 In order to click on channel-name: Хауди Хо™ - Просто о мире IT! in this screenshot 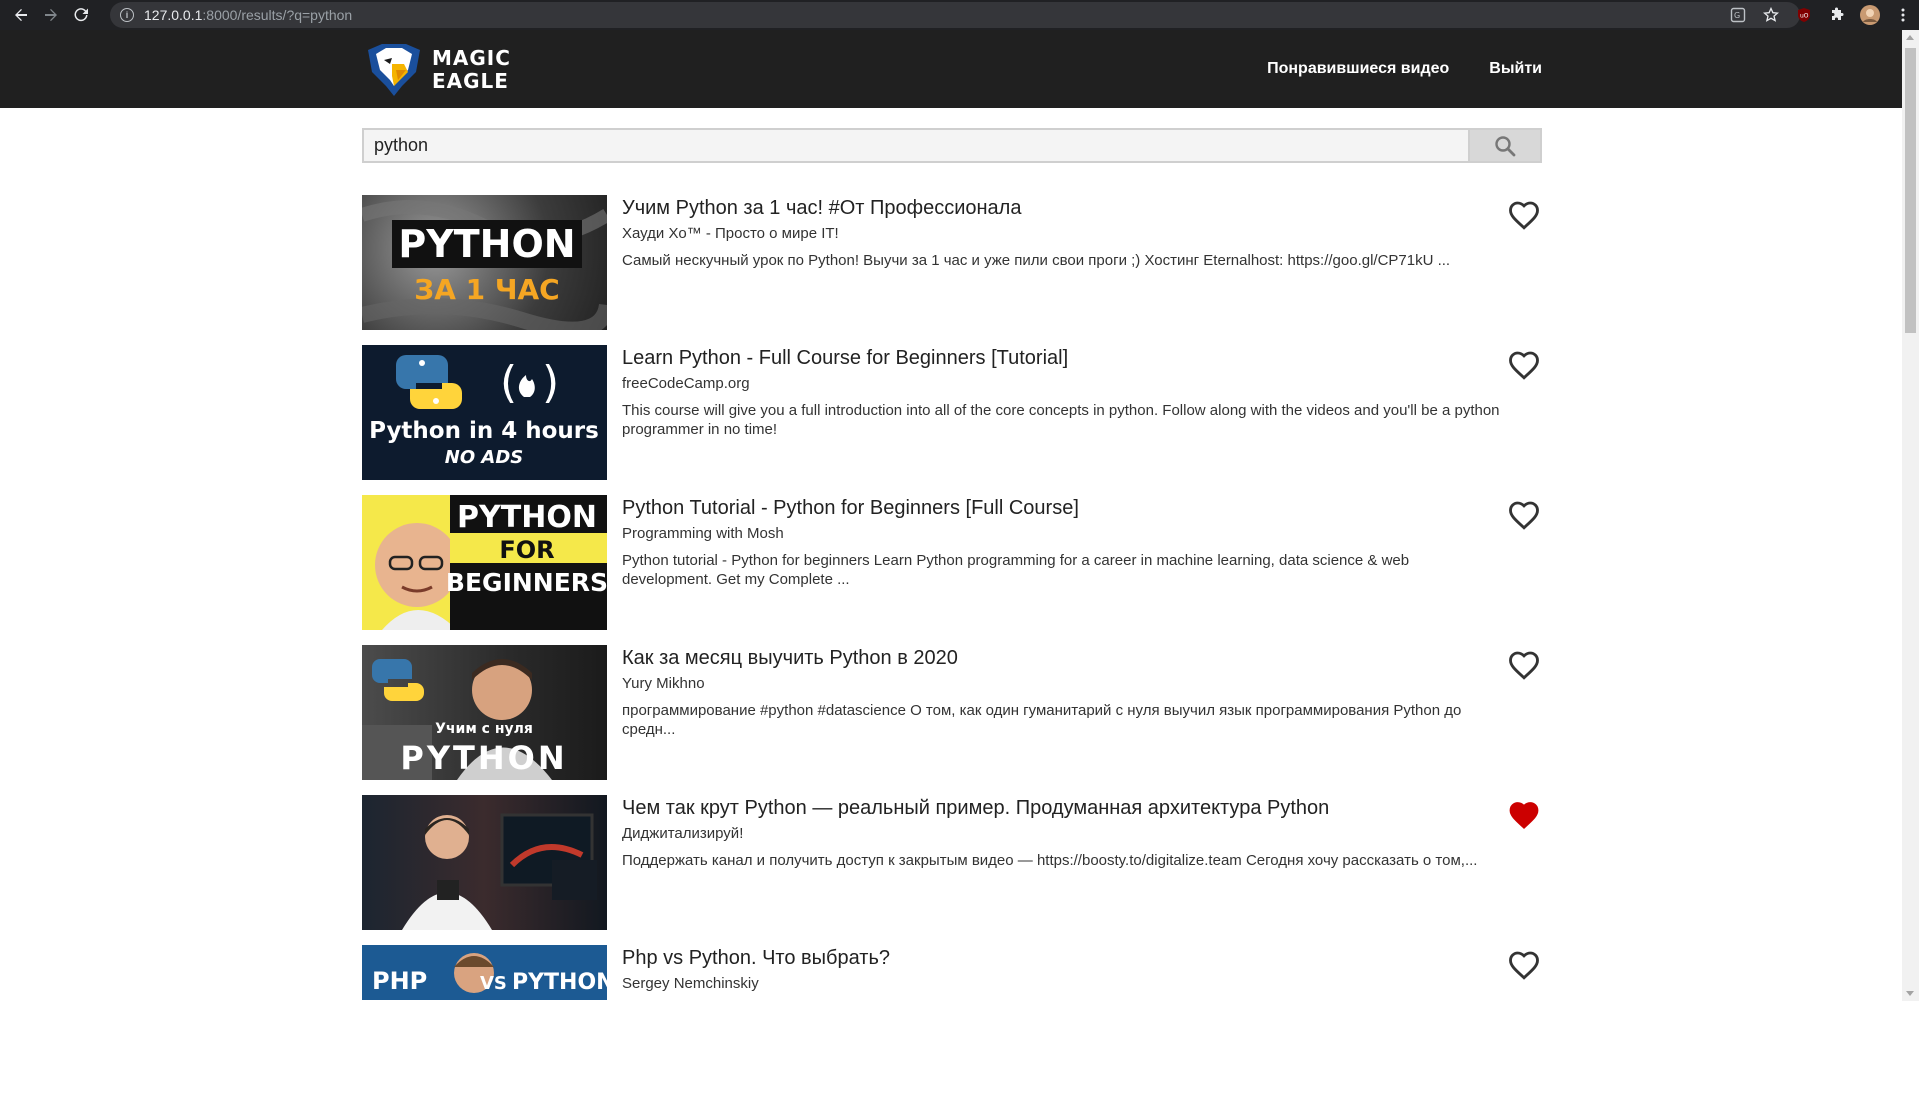, I will do `click(730, 233)`.